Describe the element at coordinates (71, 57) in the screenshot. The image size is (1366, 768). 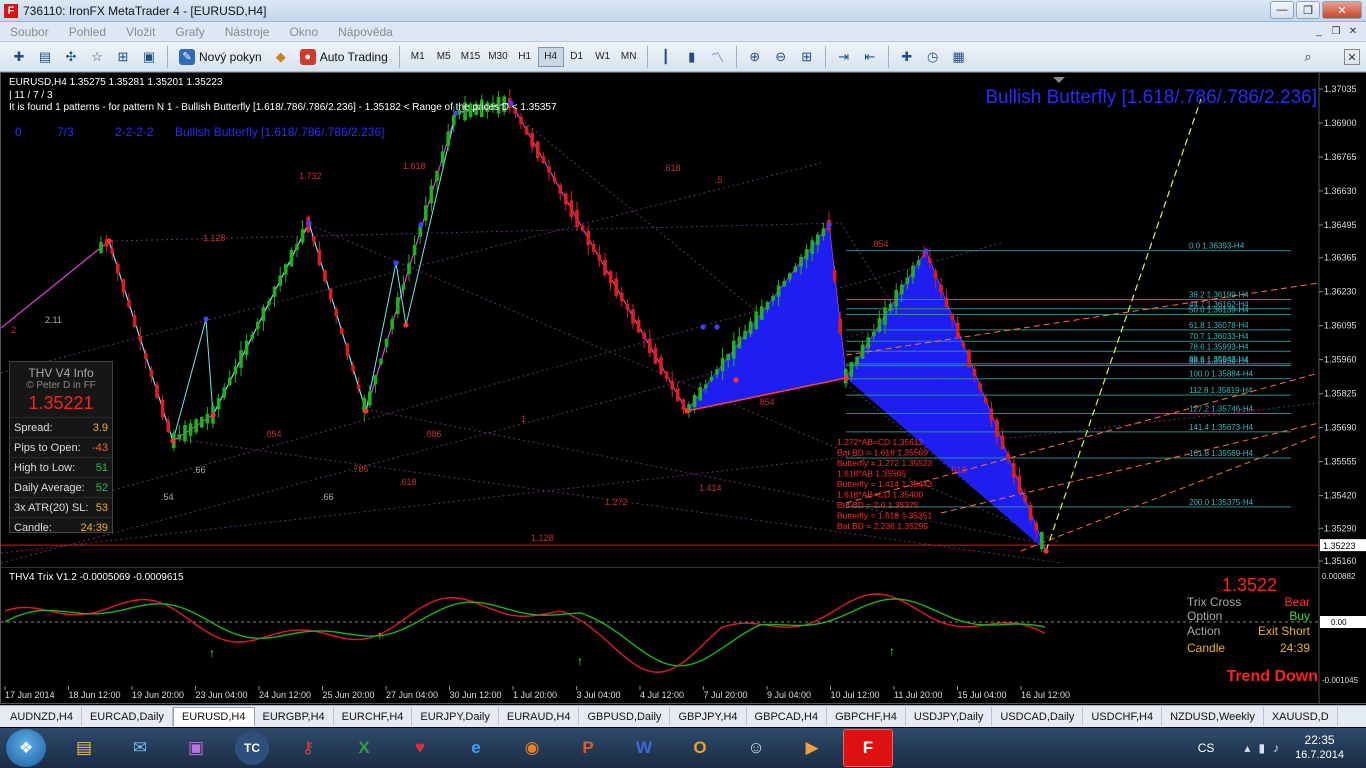
I see `market-watch-icon: ✣` at that location.